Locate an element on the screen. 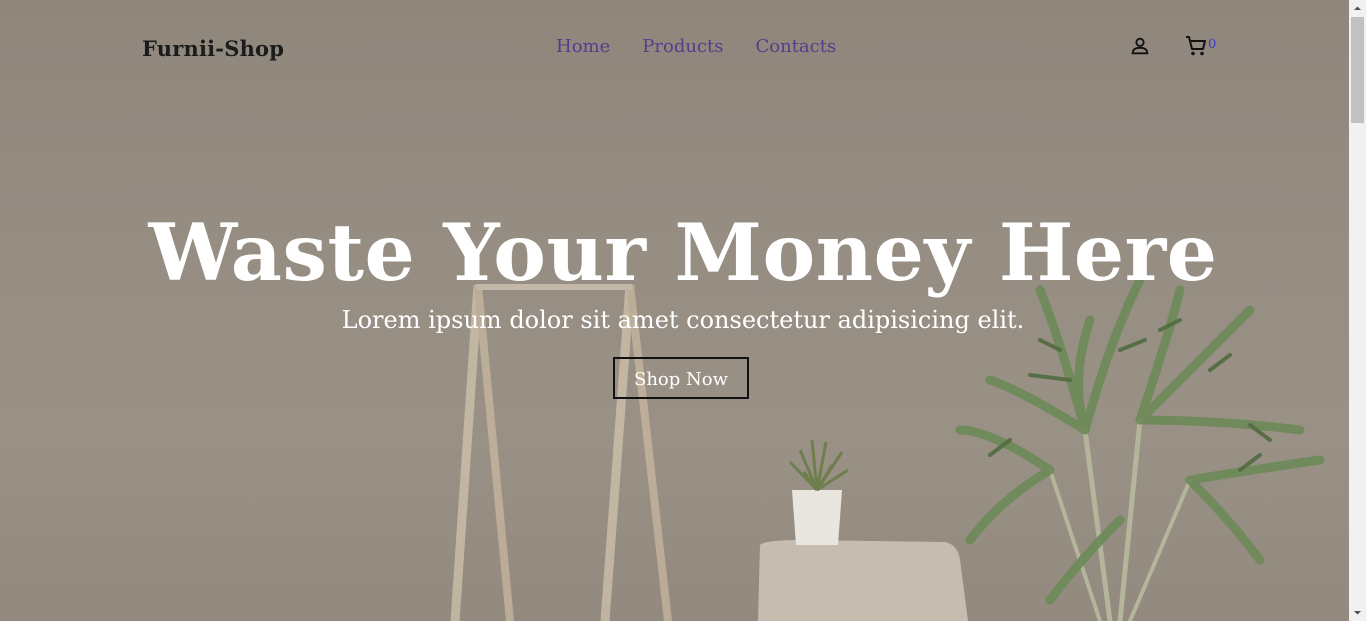 Image resolution: width=1366 pixels, height=625 pixels. nav-link-products: Products is located at coordinates (682, 46).